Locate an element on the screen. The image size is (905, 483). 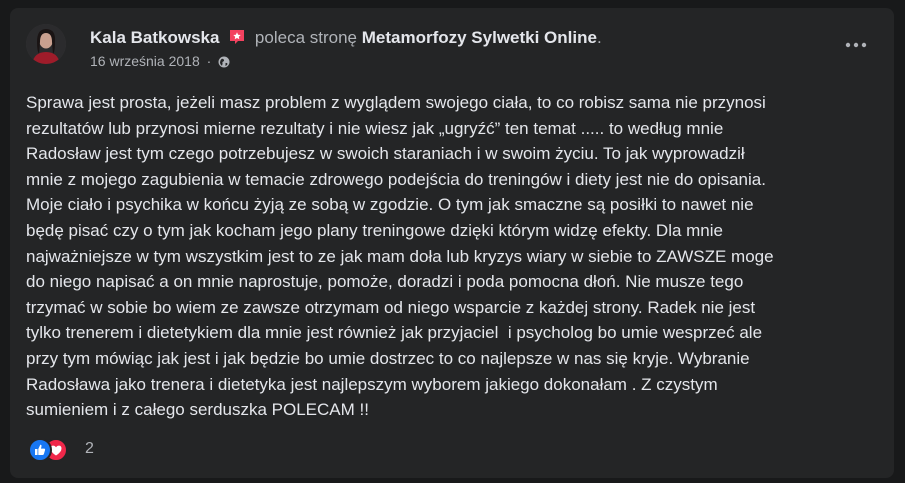
recommend-star-icon is located at coordinates (237, 39).